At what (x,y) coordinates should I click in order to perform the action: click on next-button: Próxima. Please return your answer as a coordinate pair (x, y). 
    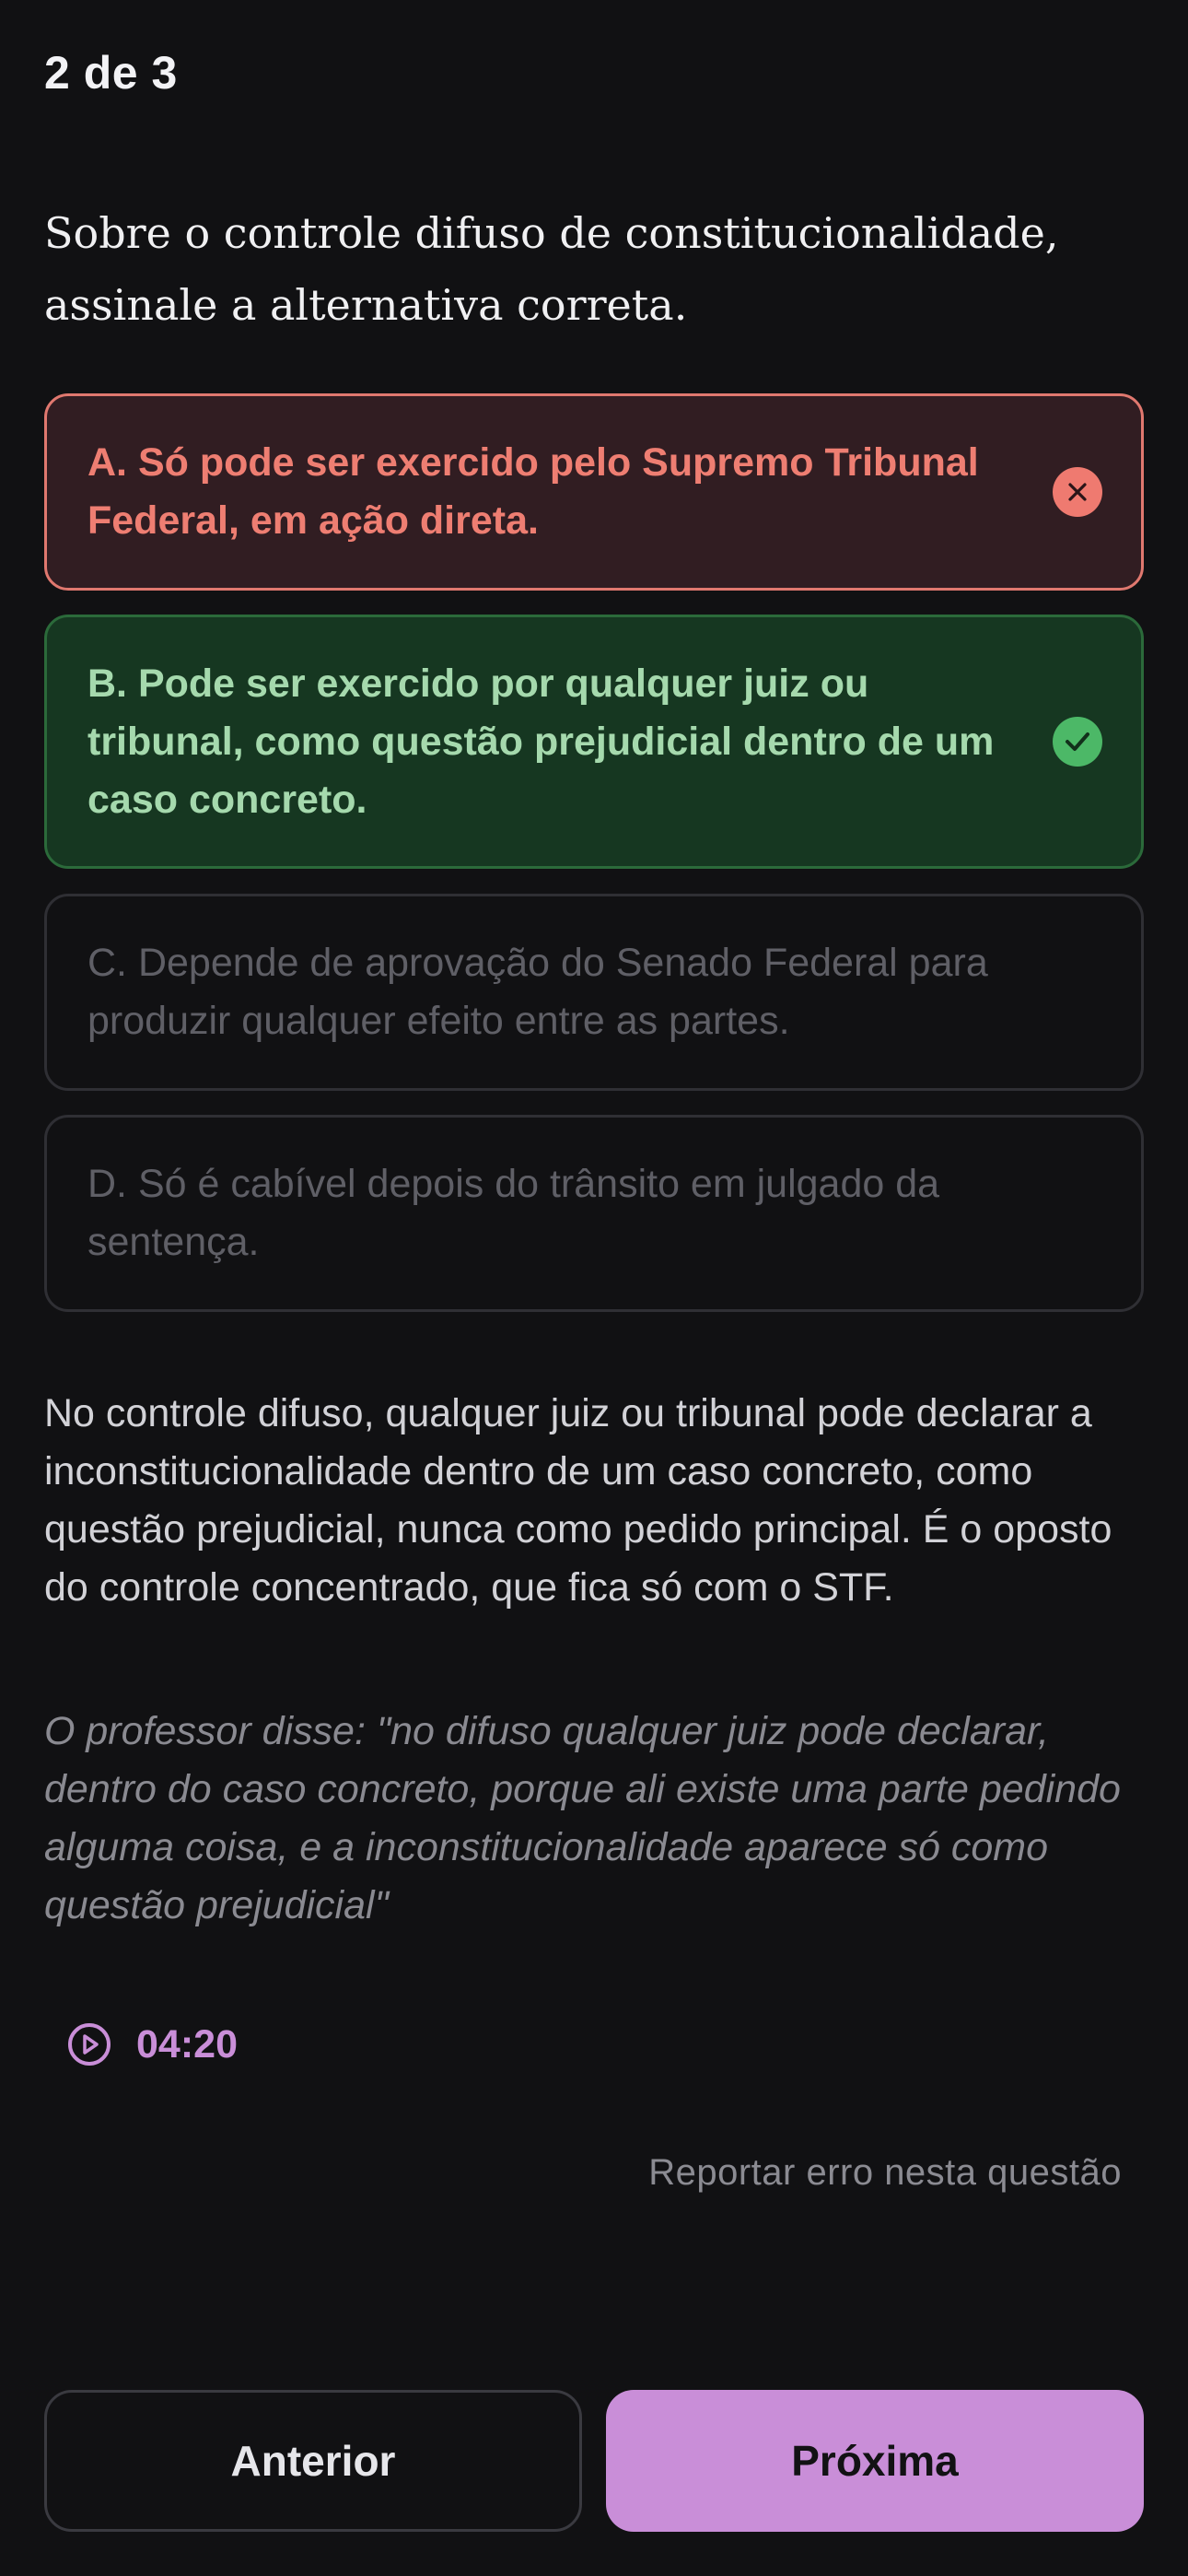
    Looking at the image, I should click on (875, 2461).